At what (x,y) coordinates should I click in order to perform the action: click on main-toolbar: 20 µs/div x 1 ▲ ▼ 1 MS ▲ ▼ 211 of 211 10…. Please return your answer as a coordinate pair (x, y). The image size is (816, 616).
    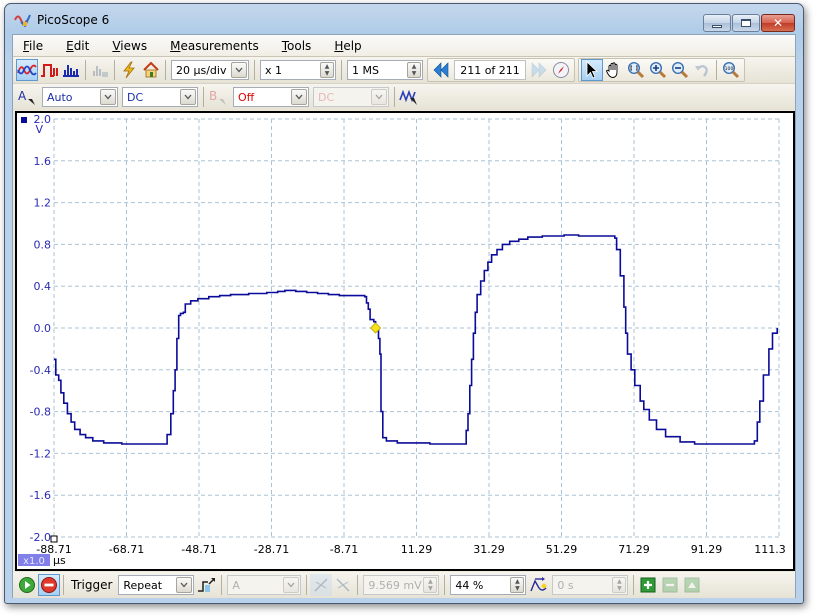
    Looking at the image, I should click on (404, 70).